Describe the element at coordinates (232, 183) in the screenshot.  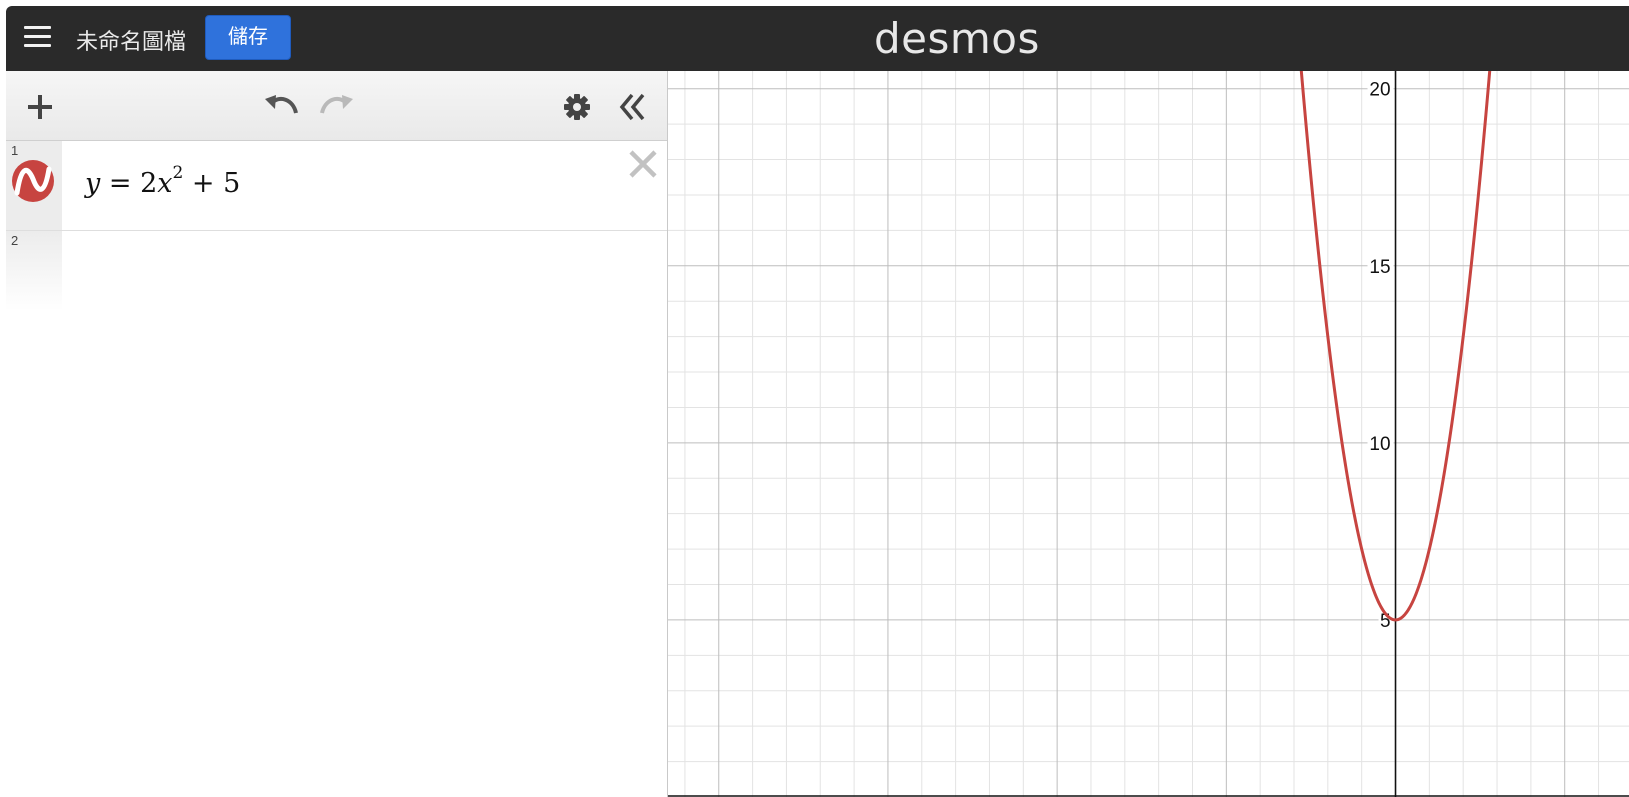
I see `math-constant: 5` at that location.